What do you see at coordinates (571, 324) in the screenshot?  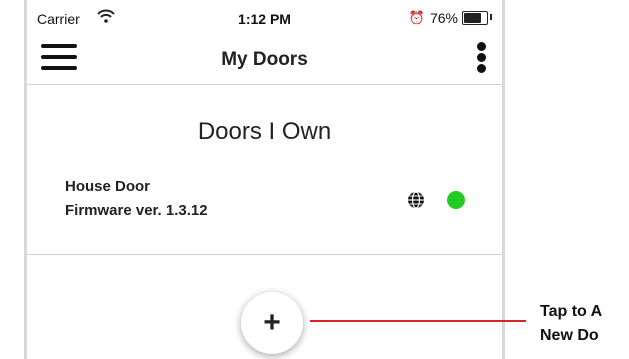 I see `callout-text: Tap to A New Do` at bounding box center [571, 324].